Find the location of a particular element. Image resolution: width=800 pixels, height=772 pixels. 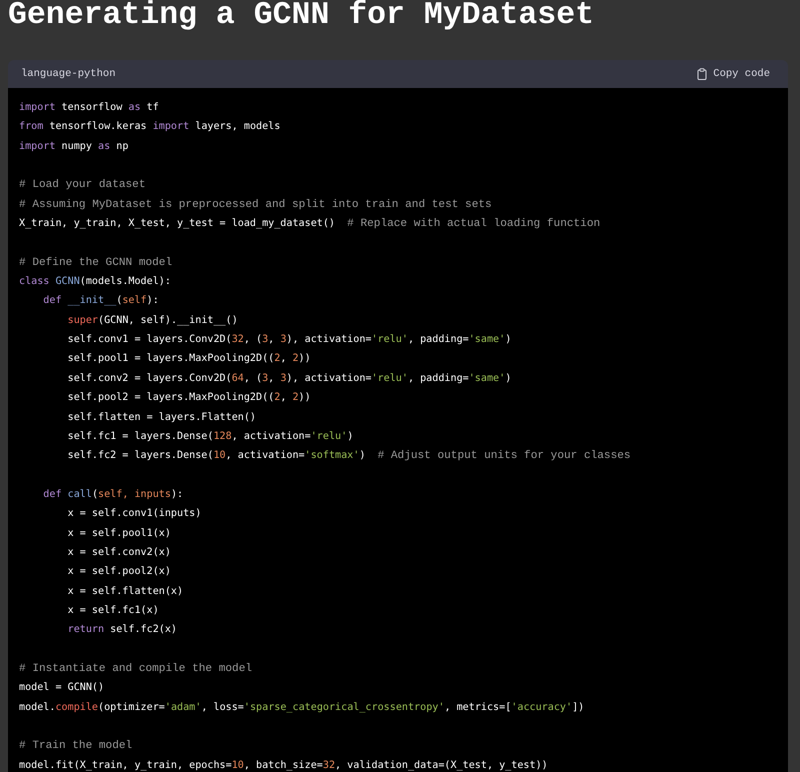

code-line: model.fit(X_train, y_train, epochs=10, batch_size=32, validation_data=(X_test, y_test)) is located at coordinates (284, 765).